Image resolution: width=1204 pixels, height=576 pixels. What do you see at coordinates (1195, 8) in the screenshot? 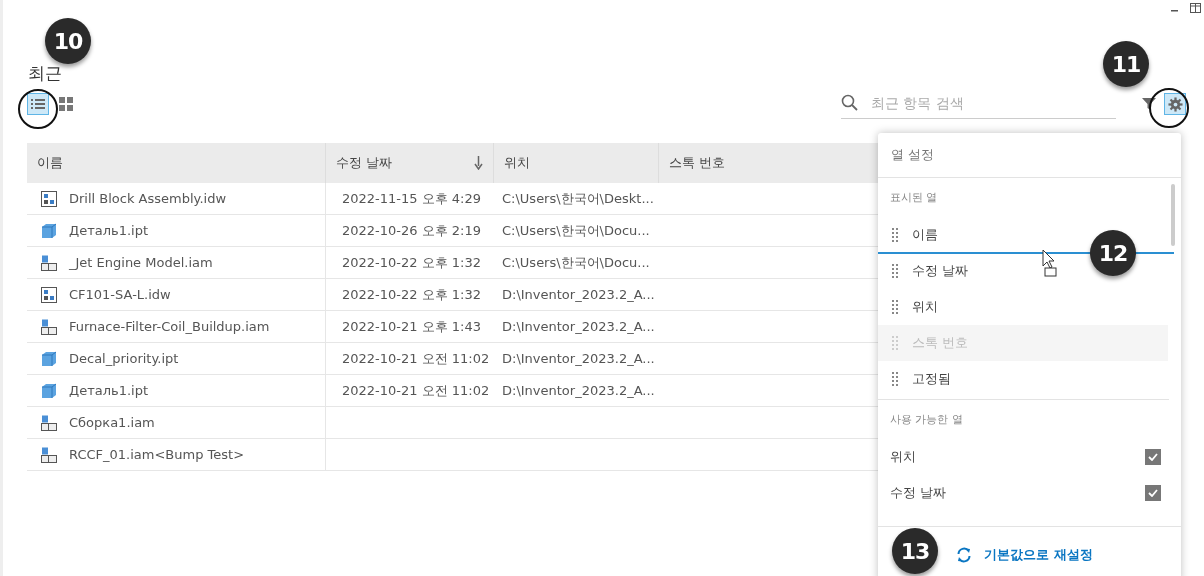
I see `restore-icon` at bounding box center [1195, 8].